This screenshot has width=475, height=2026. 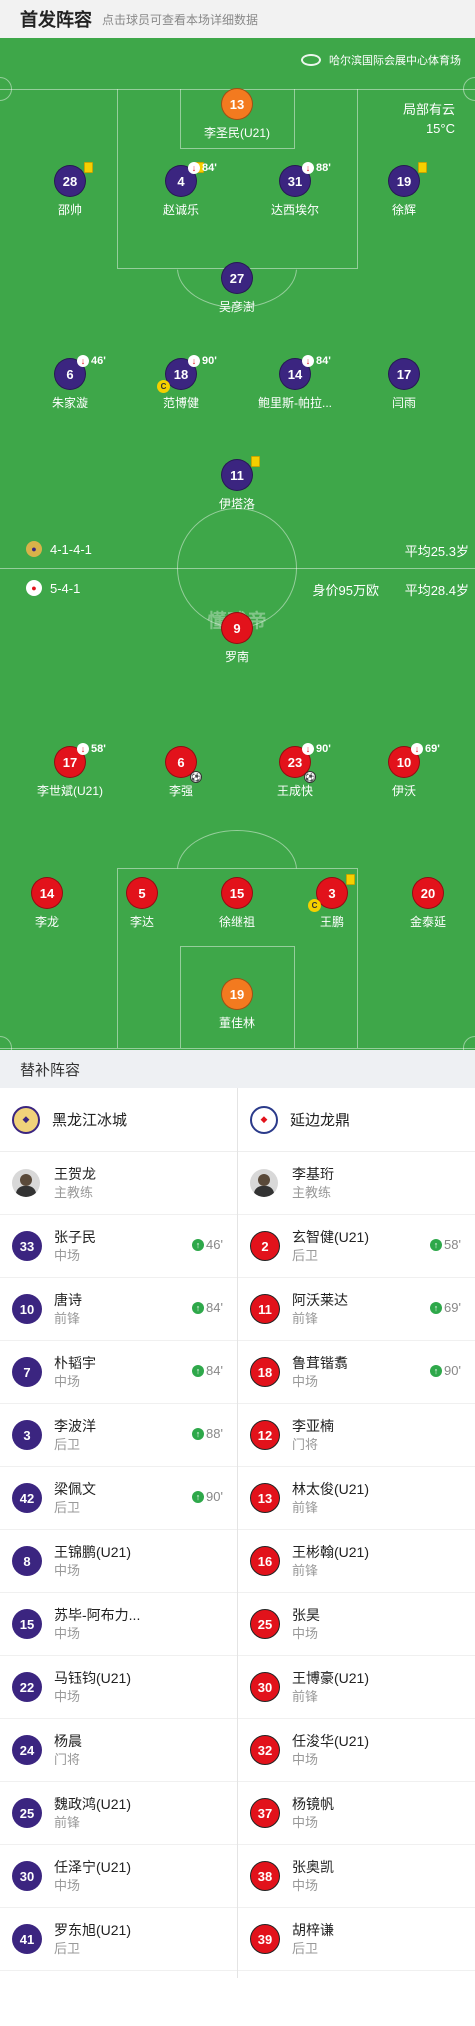 What do you see at coordinates (68, 1300) in the screenshot?
I see `sub-name: 唐诗` at bounding box center [68, 1300].